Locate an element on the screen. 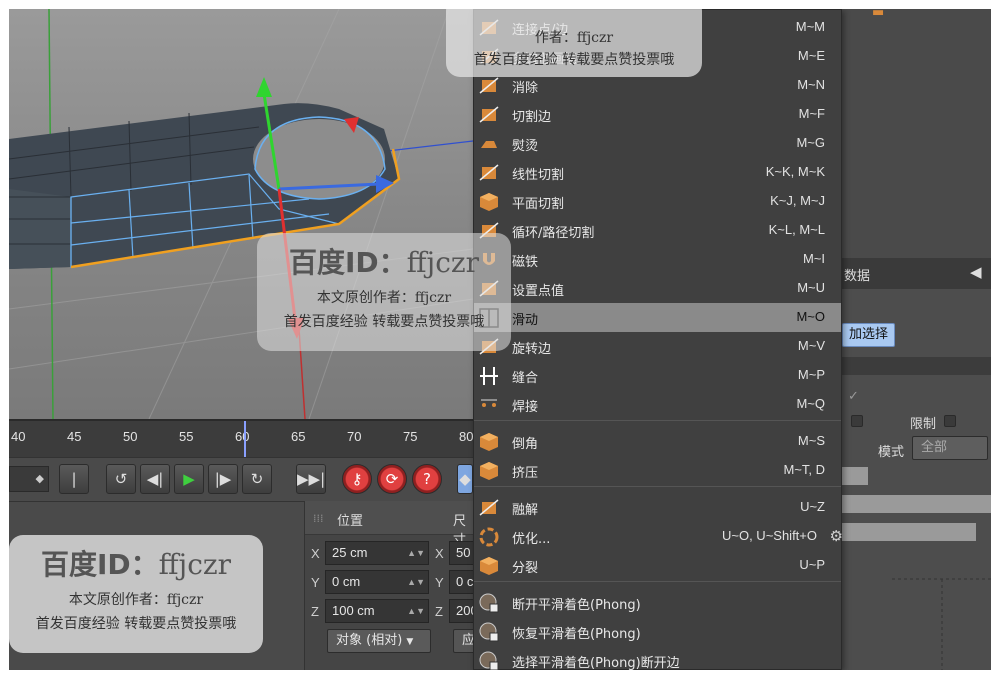  menu-item: 断开平滑着色(Phong) is located at coordinates (657, 602).